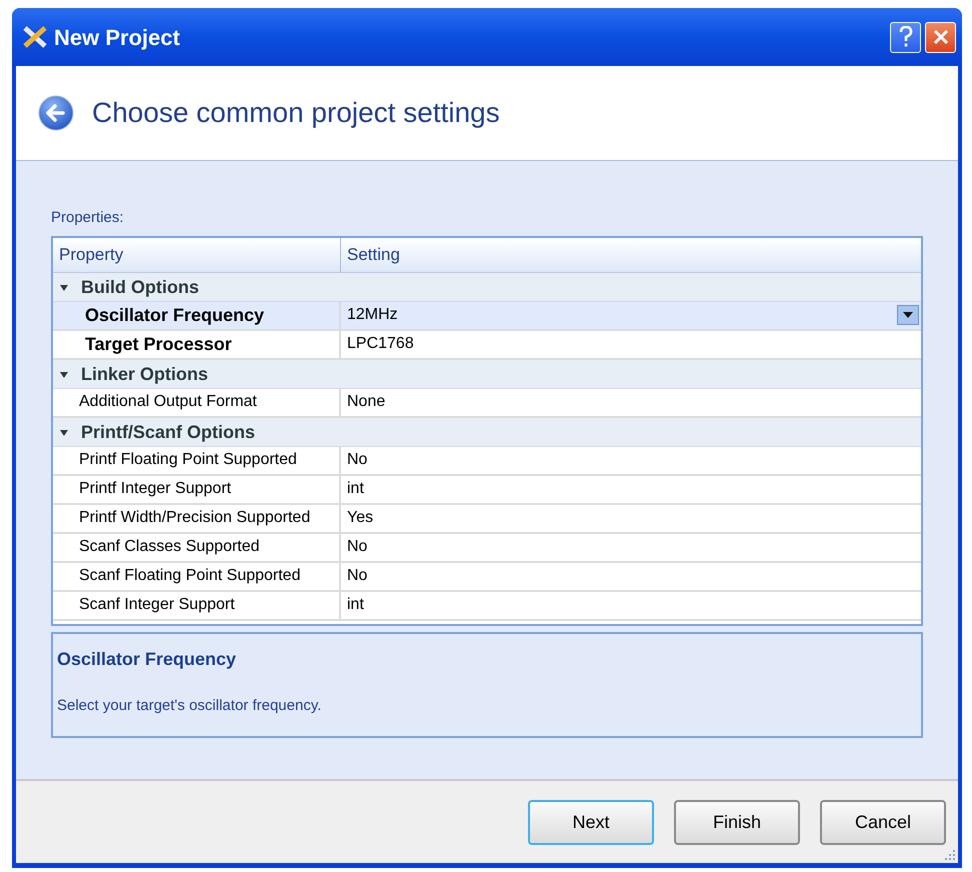 The height and width of the screenshot is (872, 972). What do you see at coordinates (487, 432) in the screenshot?
I see `category-row: Printf/Scanf Options` at bounding box center [487, 432].